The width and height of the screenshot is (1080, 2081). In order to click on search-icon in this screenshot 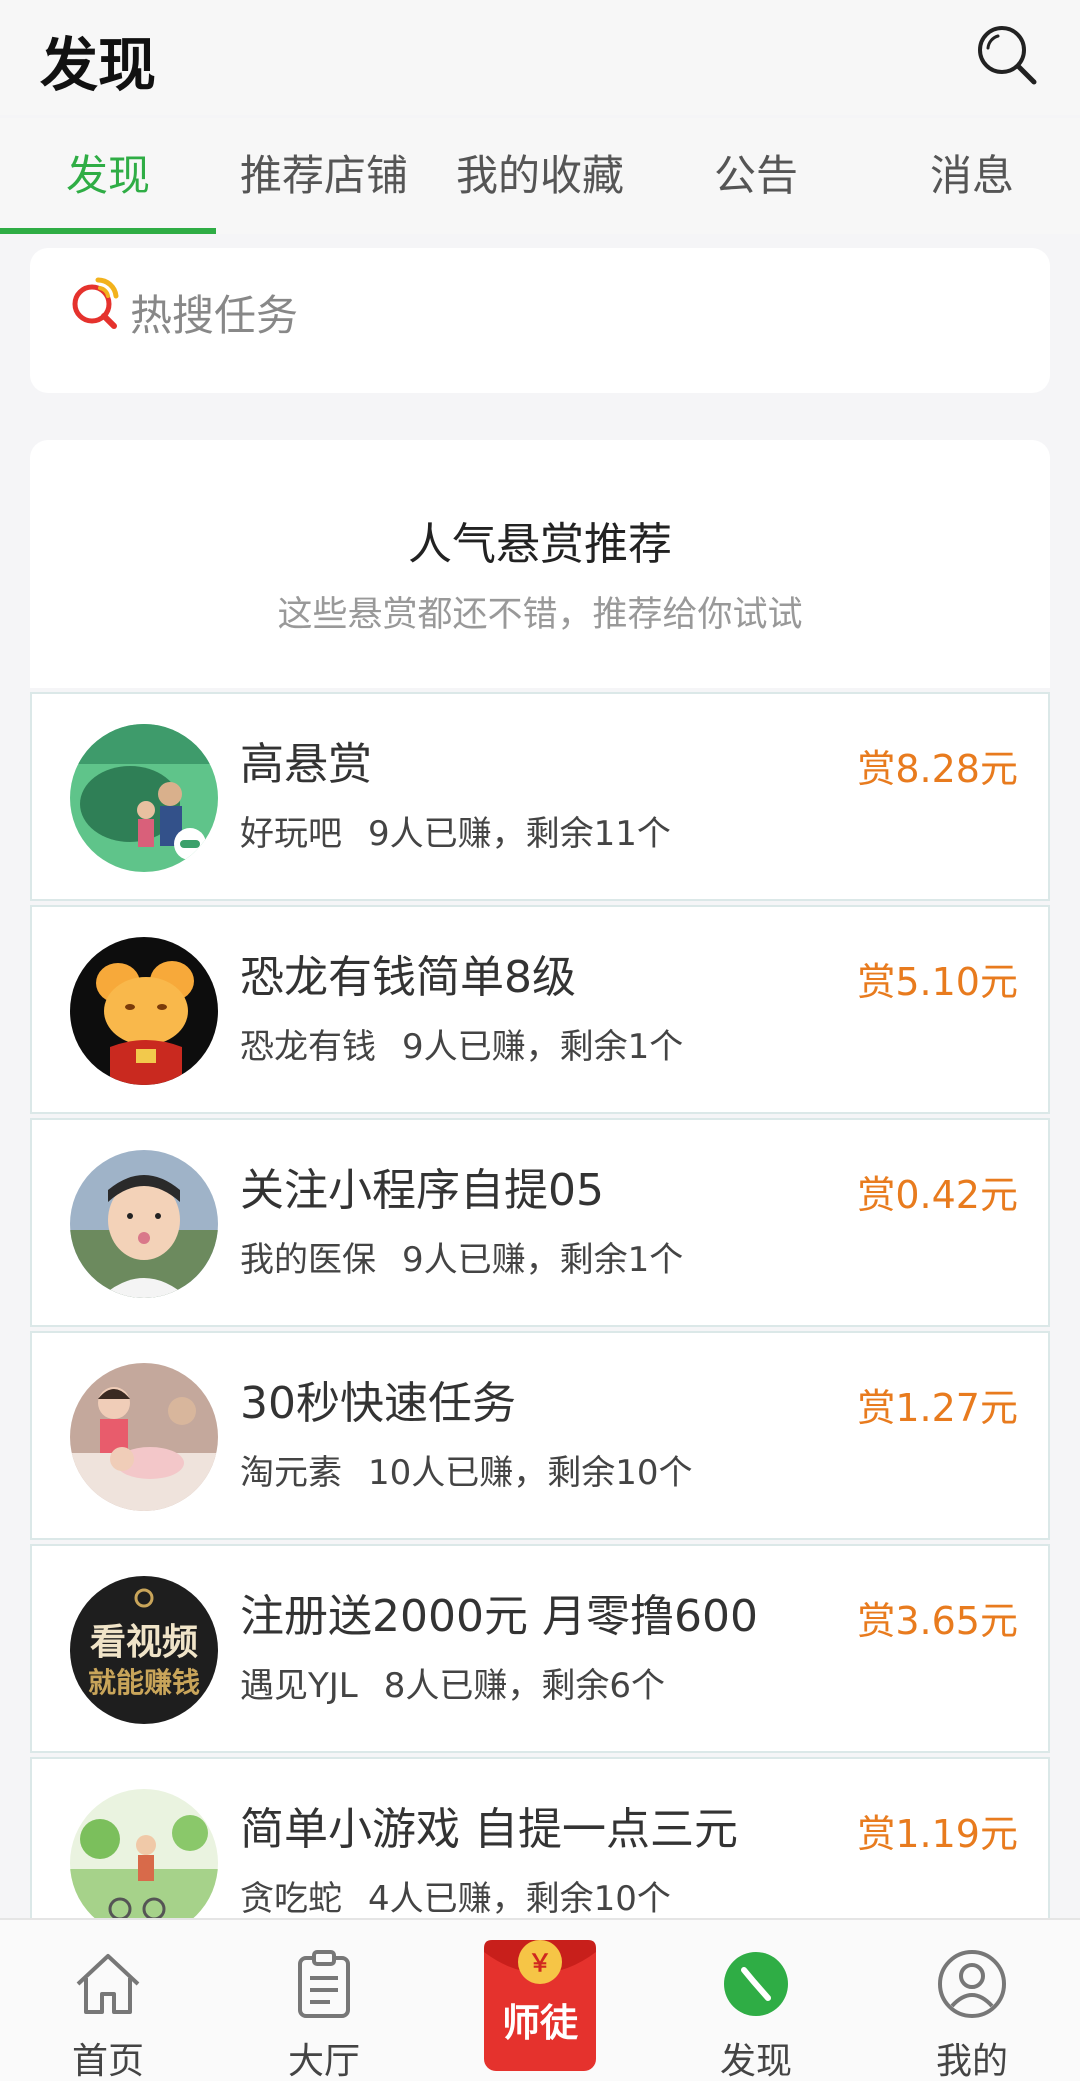, I will do `click(1007, 55)`.